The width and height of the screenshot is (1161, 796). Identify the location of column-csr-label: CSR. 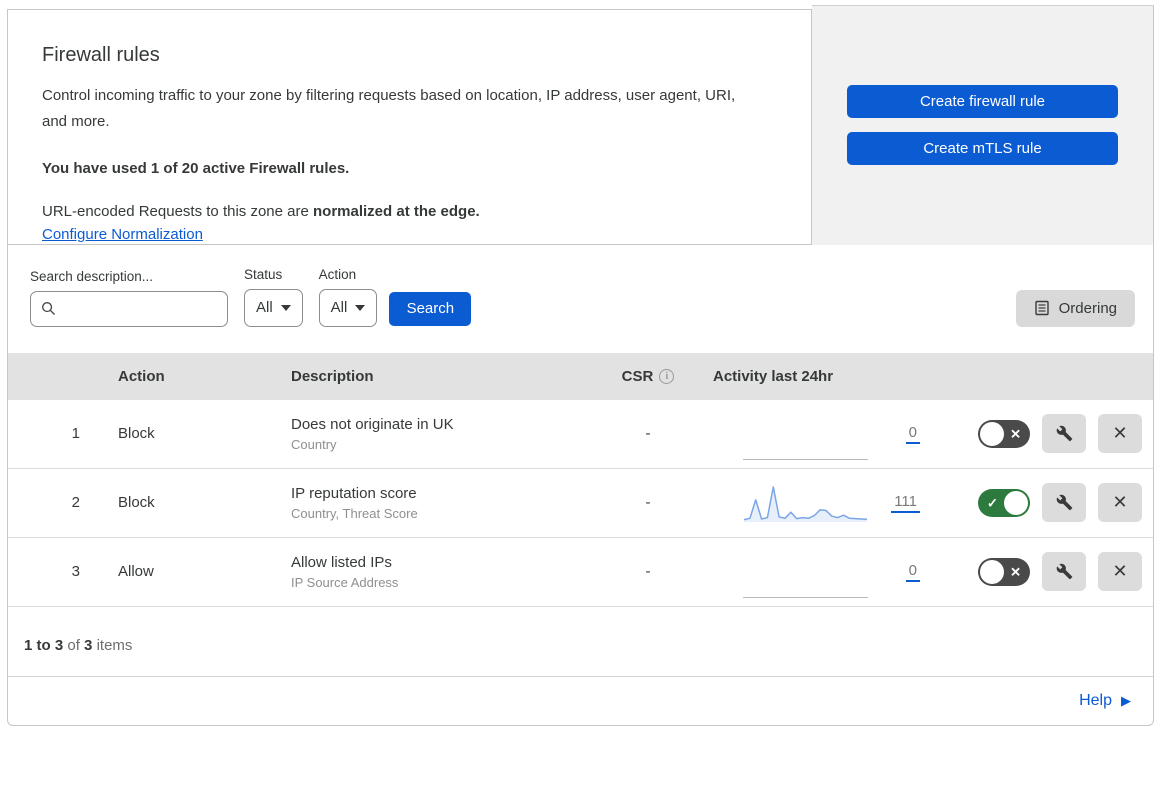
(637, 376).